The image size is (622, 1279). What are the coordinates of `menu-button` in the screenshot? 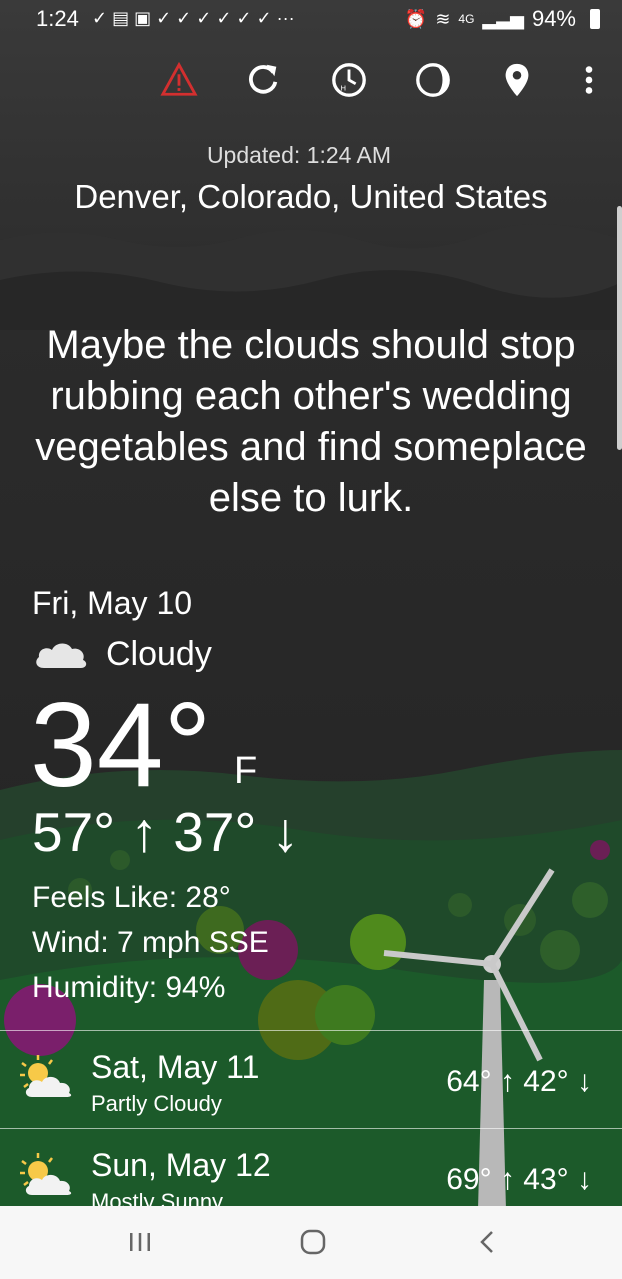 It's located at (589, 80).